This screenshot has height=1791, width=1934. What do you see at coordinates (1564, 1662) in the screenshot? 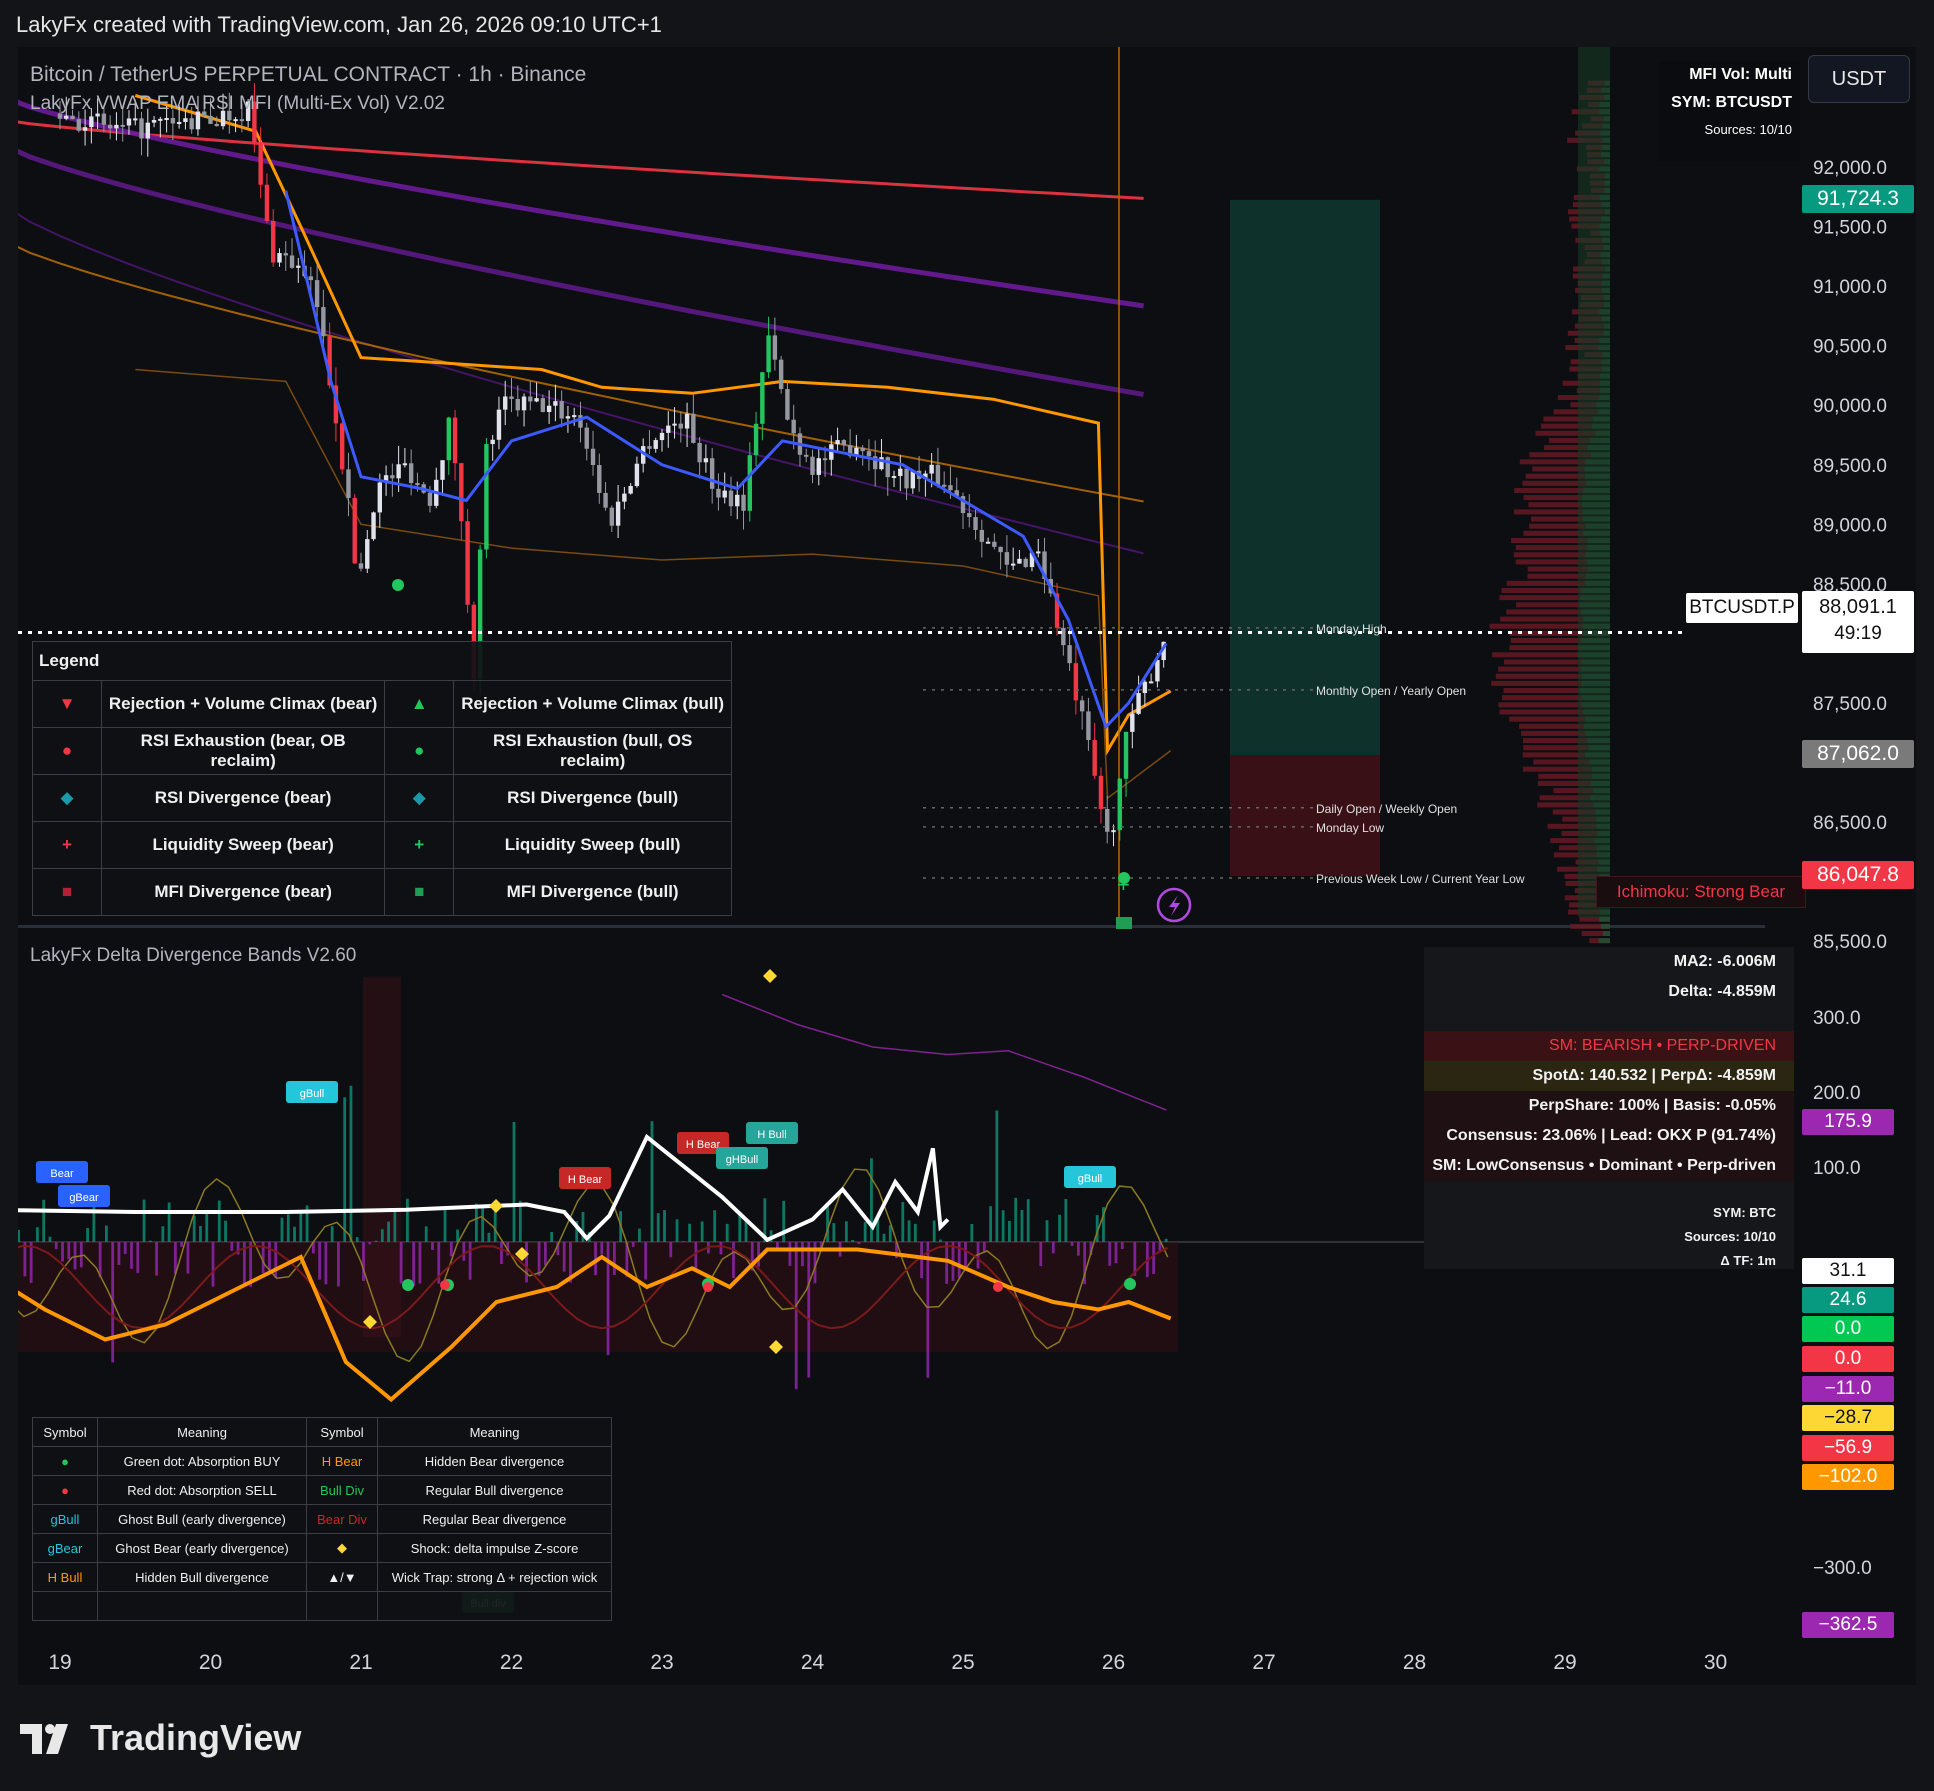
I see `time-axis-tick: 29` at bounding box center [1564, 1662].